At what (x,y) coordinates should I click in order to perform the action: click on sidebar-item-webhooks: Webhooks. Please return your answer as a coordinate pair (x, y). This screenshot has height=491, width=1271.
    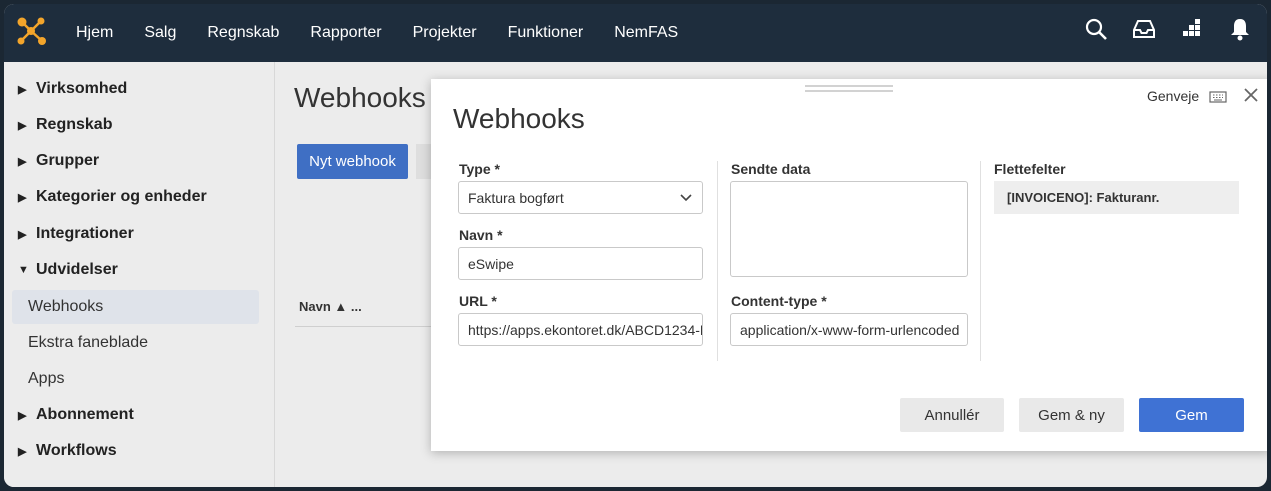
    Looking at the image, I should click on (135, 307).